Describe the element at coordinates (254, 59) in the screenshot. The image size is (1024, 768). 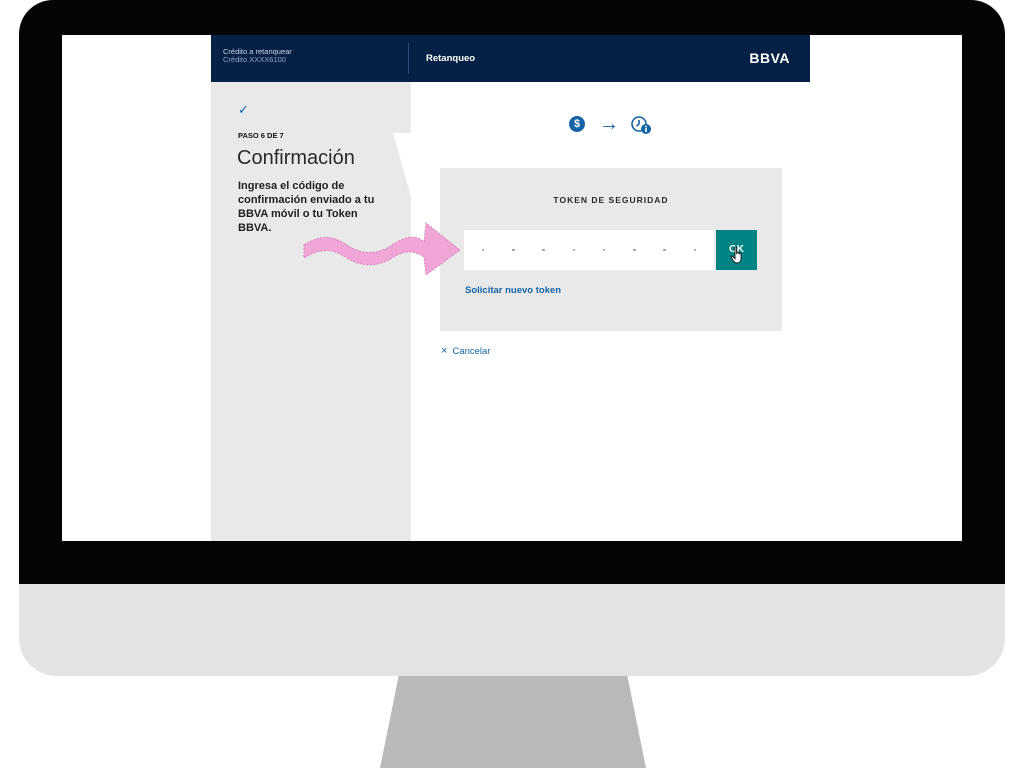
I see `credit-number: Crédito XXXX6100` at that location.